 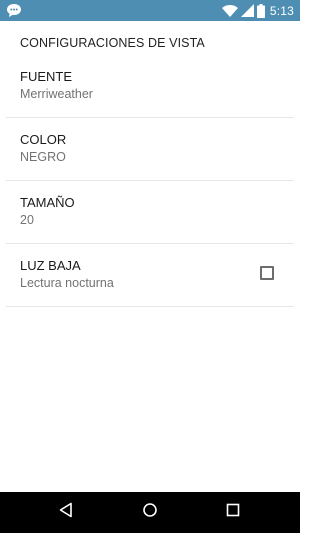 What do you see at coordinates (281, 10) in the screenshot?
I see `status-time: 5:13` at bounding box center [281, 10].